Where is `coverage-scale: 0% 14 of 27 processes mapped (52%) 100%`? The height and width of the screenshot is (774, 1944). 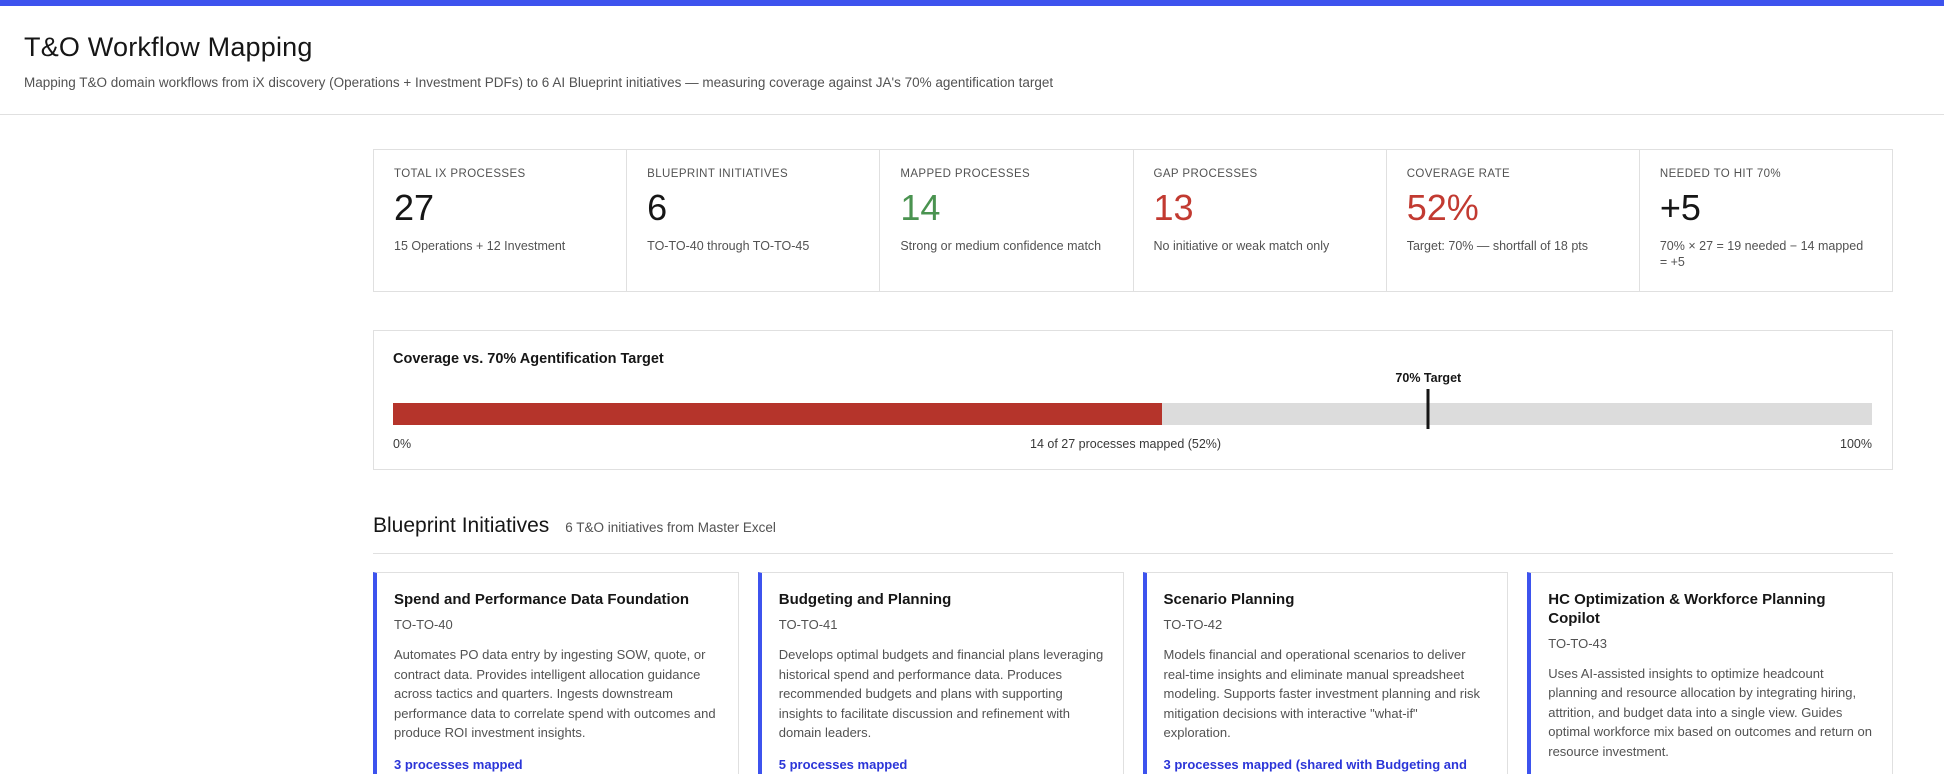
coverage-scale: 0% 14 of 27 processes mapped (52%) 100% is located at coordinates (1132, 444).